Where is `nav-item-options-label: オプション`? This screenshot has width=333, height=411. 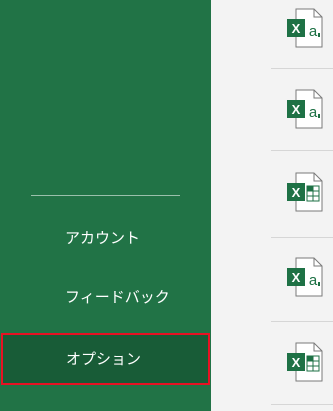 nav-item-options-label: オプション is located at coordinates (104, 359).